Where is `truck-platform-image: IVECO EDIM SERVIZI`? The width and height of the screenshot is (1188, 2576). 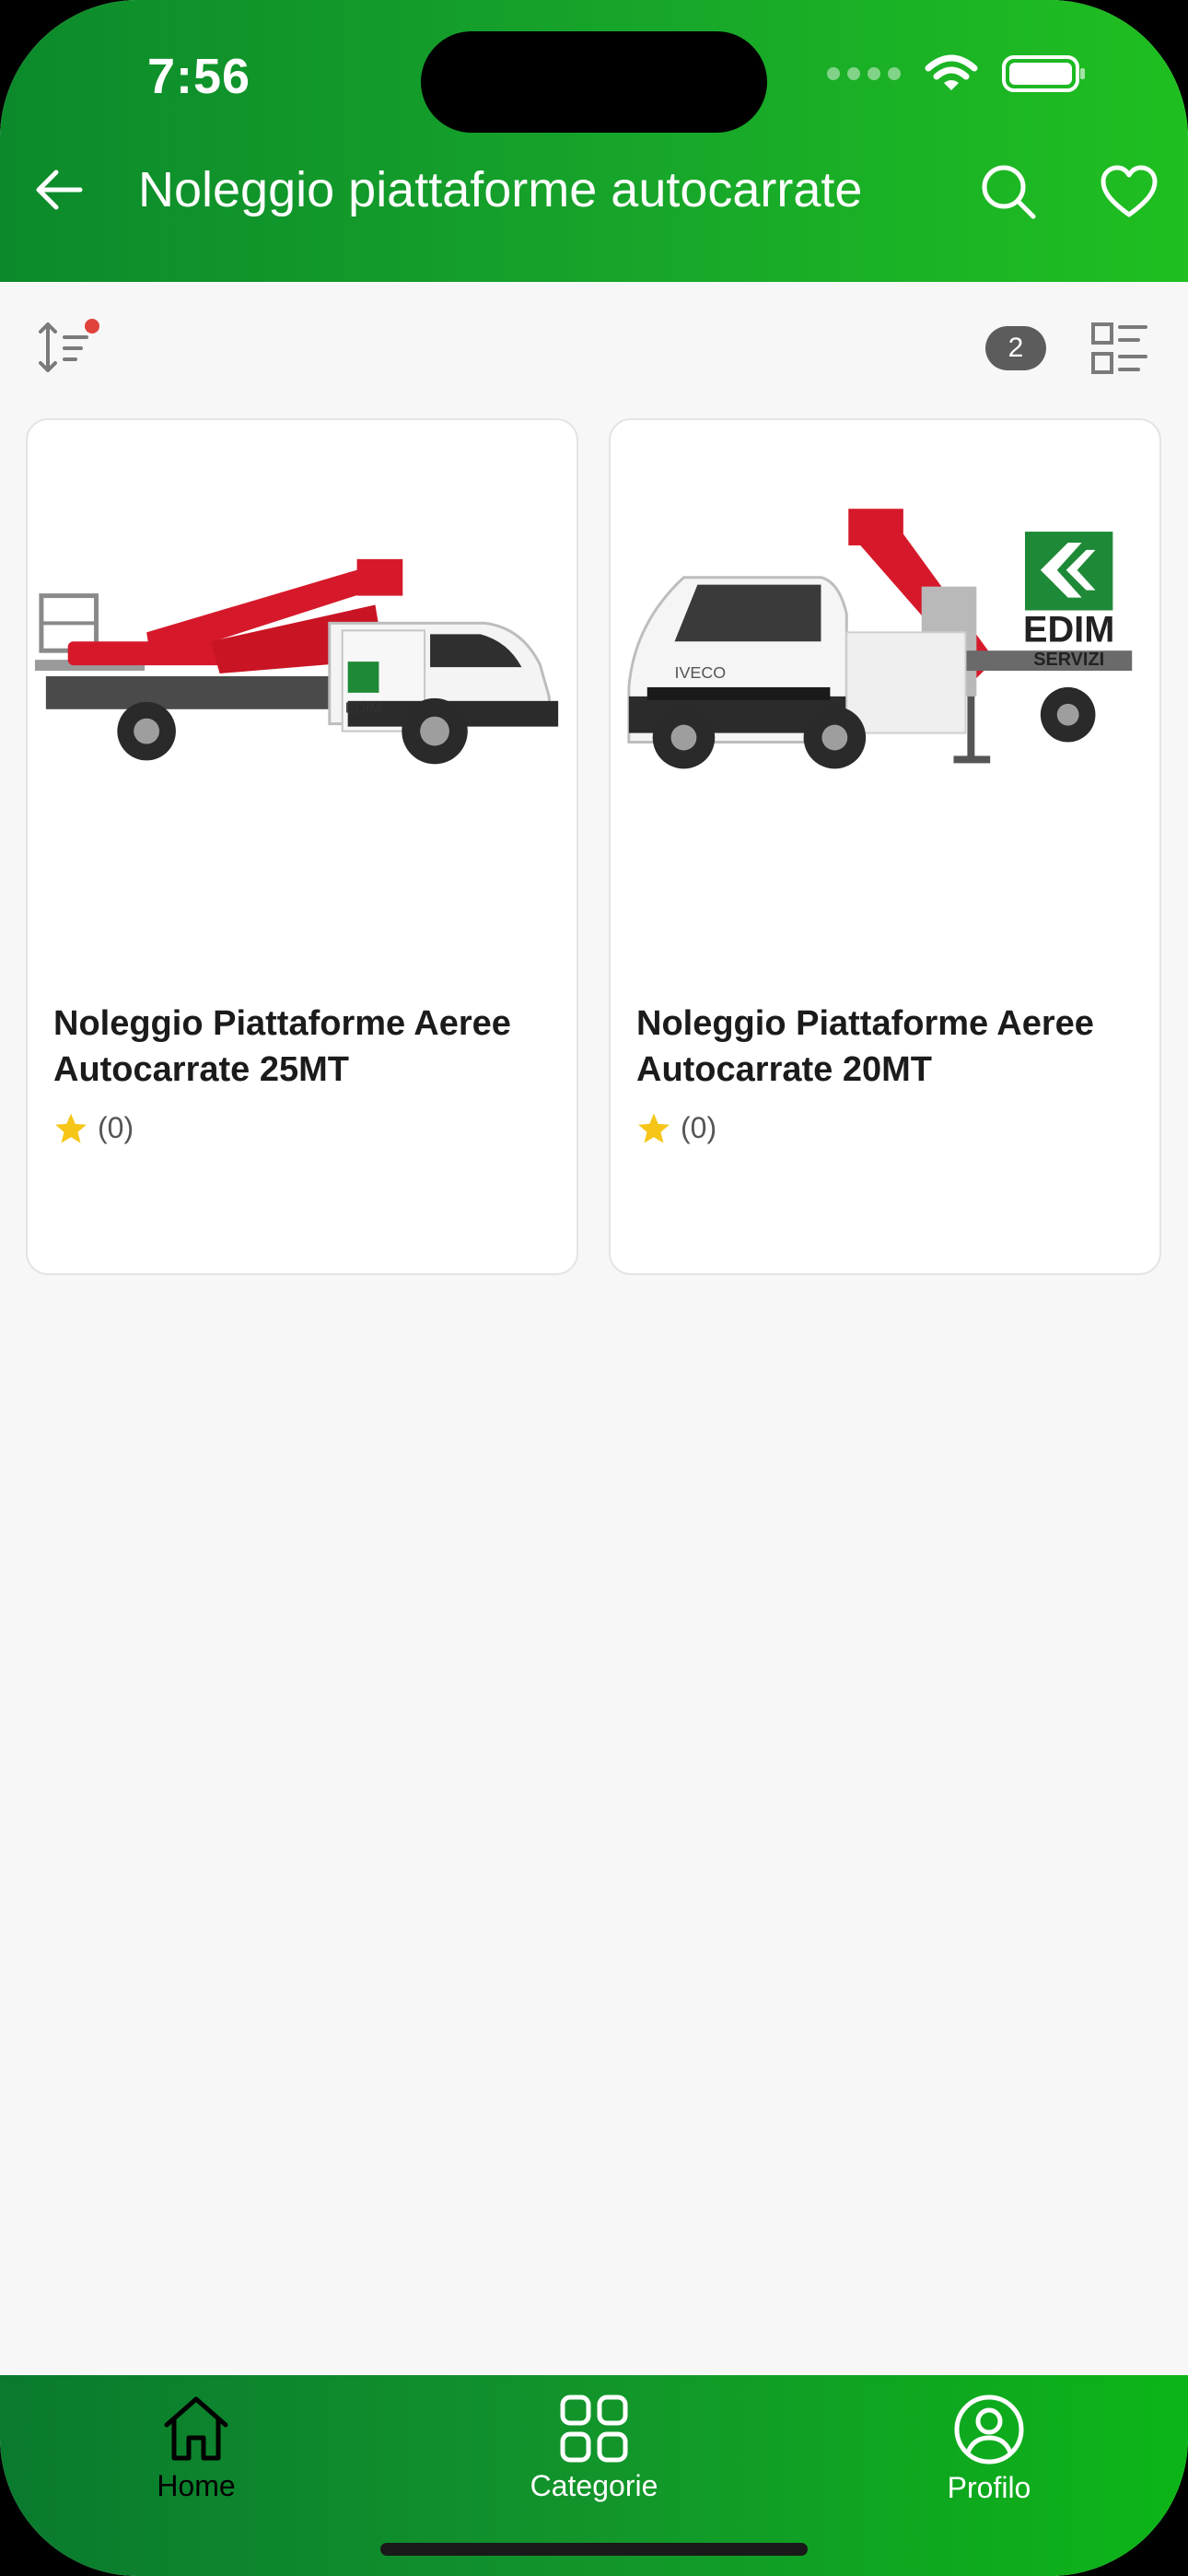 truck-platform-image: IVECO EDIM SERVIZI is located at coordinates (880, 639).